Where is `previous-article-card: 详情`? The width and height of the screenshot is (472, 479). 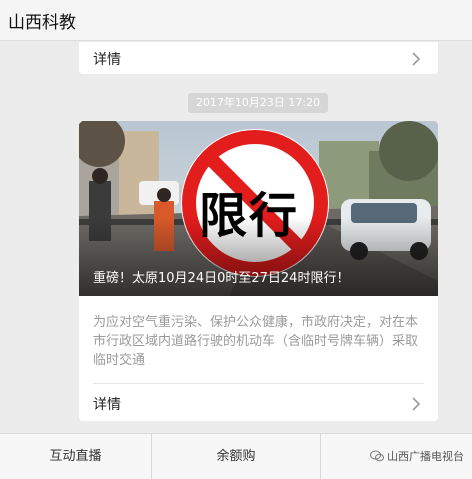 previous-article-card: 详情 is located at coordinates (258, 58).